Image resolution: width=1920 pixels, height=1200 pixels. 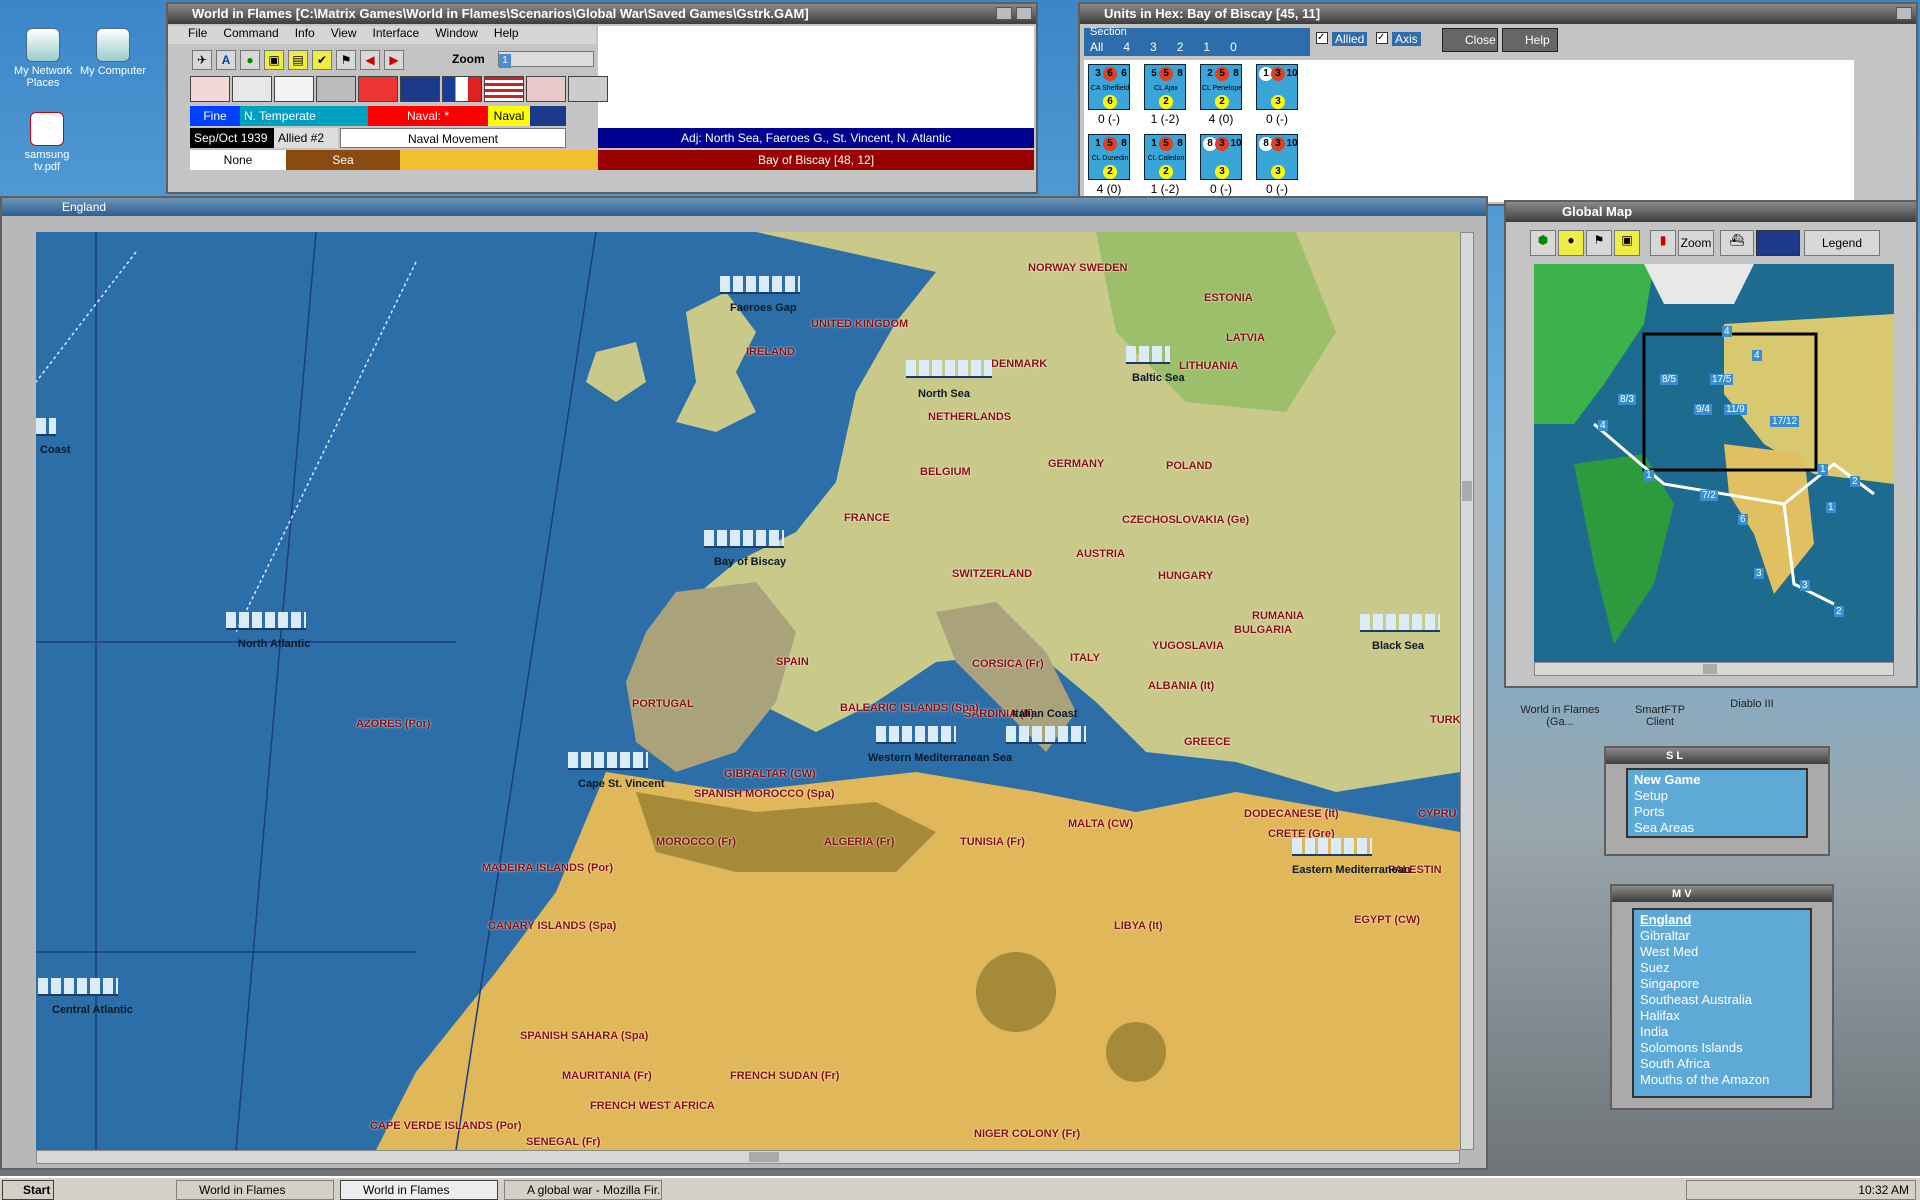 I want to click on task-world-in-flames-1: World in Flames, so click(x=255, y=1190).